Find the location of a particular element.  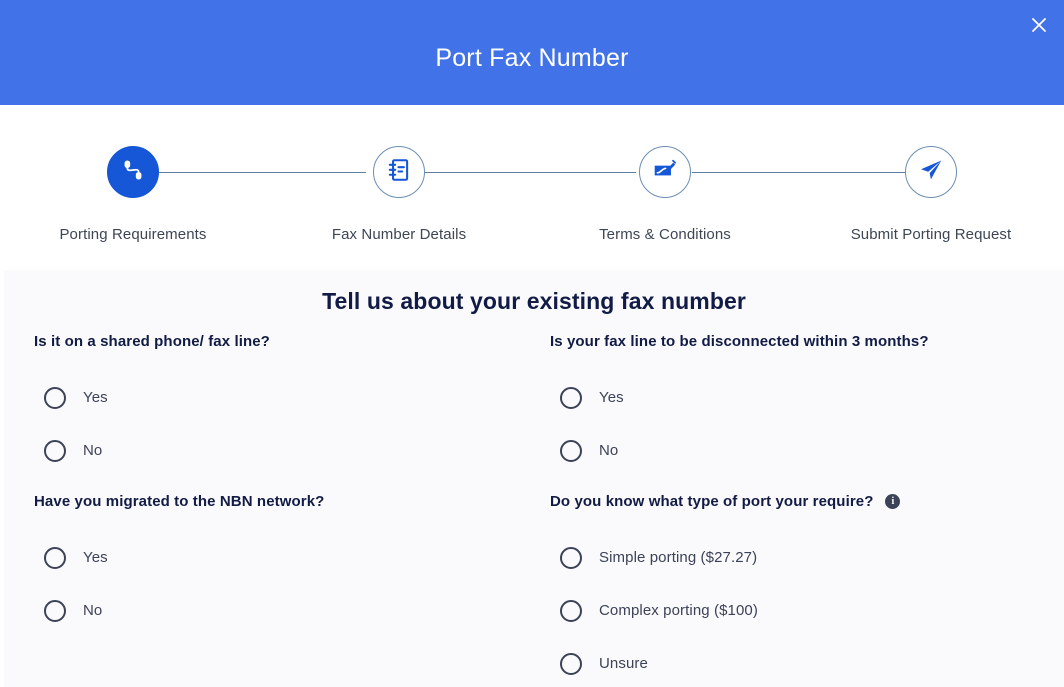

step-porting-requirements: Porting Requirements is located at coordinates (133, 194).